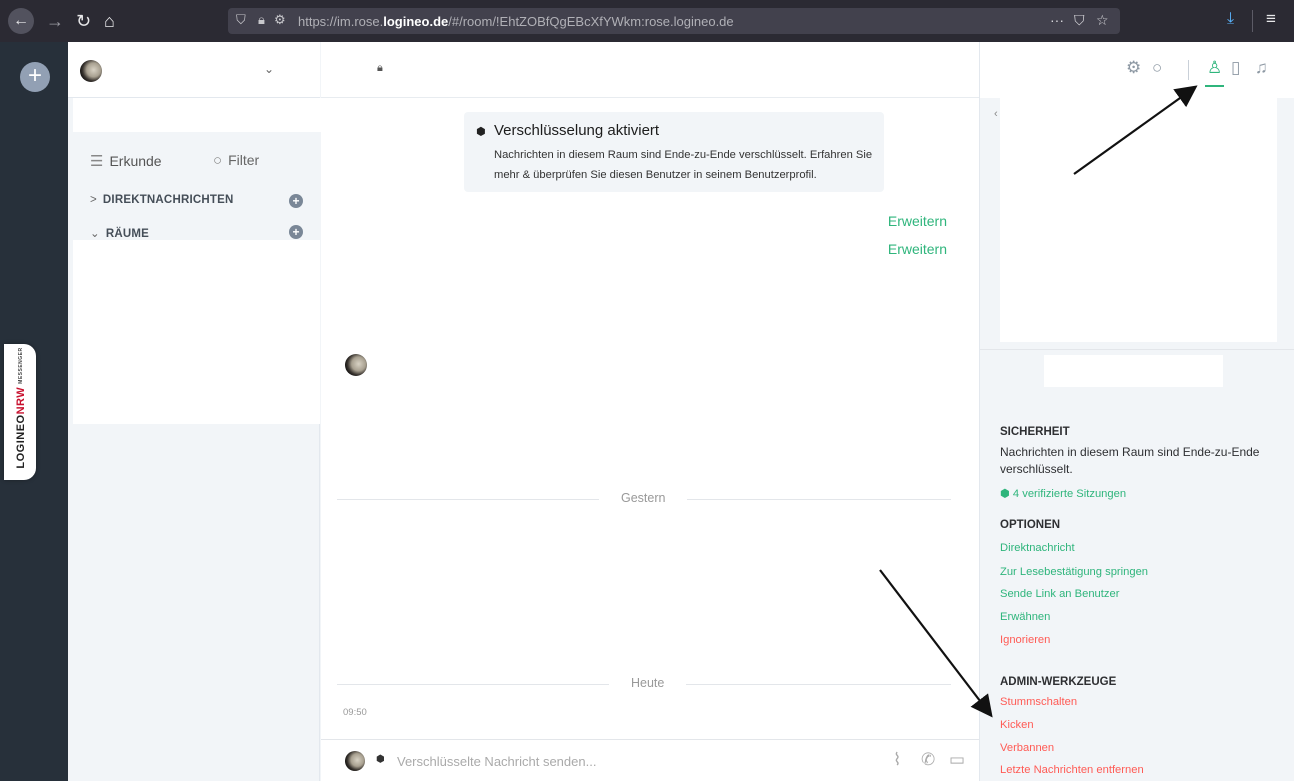 Image resolution: width=1294 pixels, height=781 pixels. Describe the element at coordinates (194, 70) in the screenshot. I see `user-menu: ⌄` at that location.